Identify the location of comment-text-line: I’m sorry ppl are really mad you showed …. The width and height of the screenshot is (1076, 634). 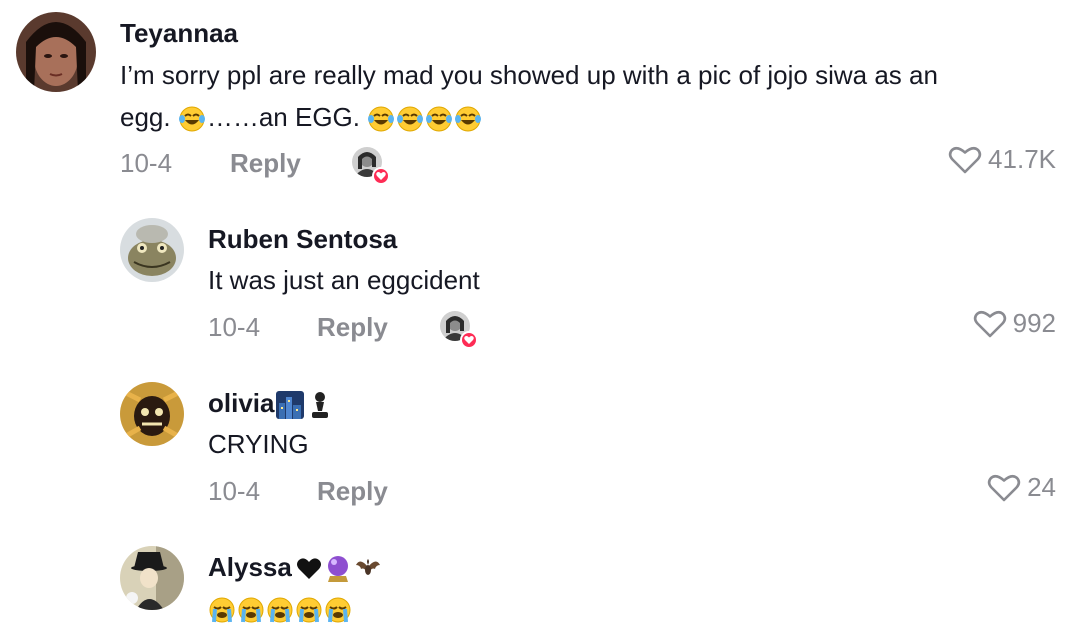
(529, 75).